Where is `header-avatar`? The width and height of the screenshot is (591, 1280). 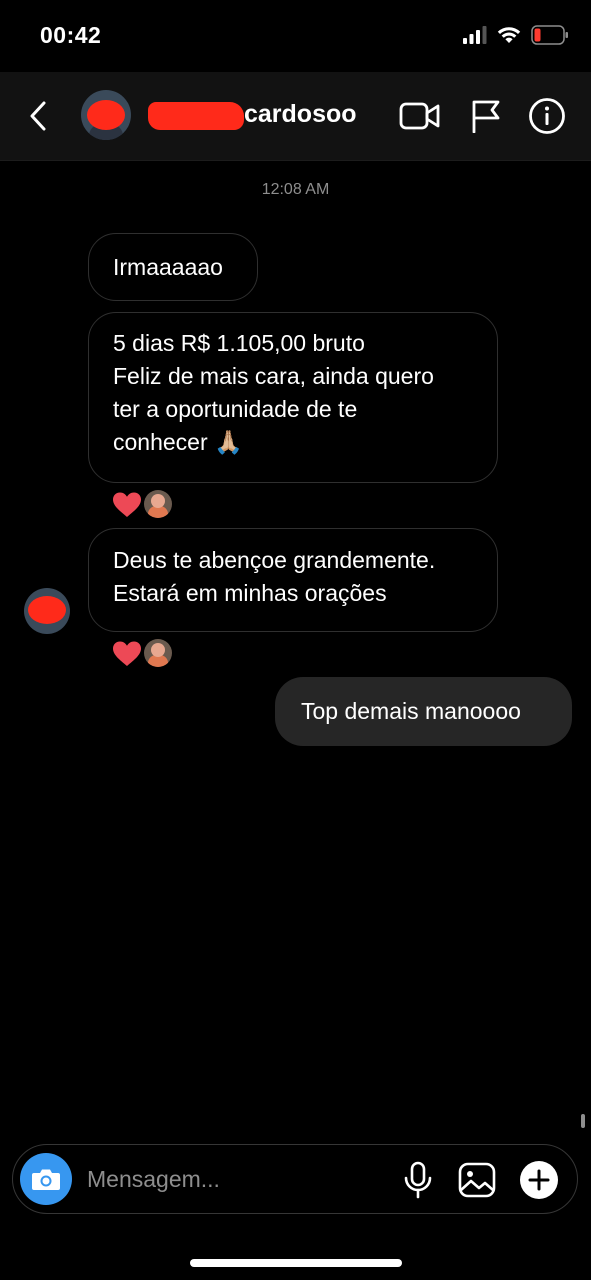 header-avatar is located at coordinates (106, 115).